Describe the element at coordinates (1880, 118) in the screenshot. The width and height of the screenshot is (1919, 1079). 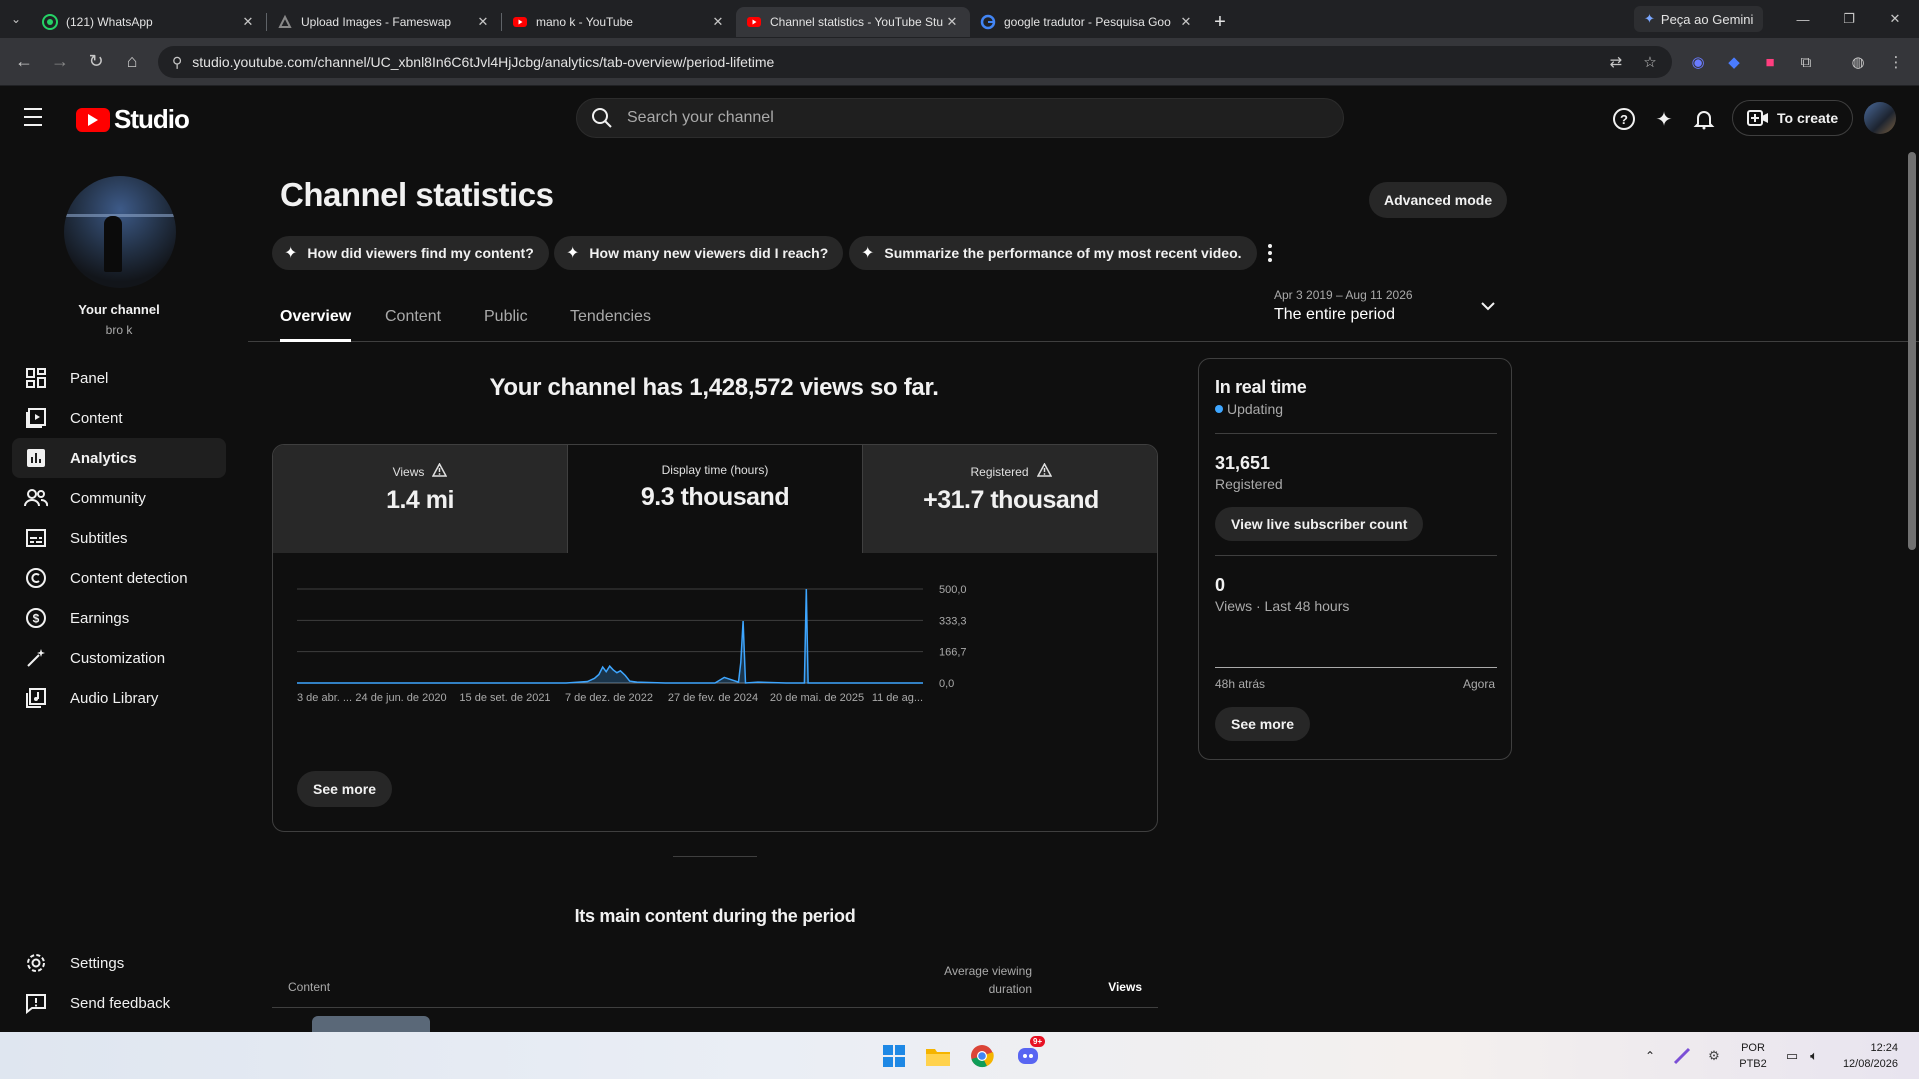
I see `account-avatar` at that location.